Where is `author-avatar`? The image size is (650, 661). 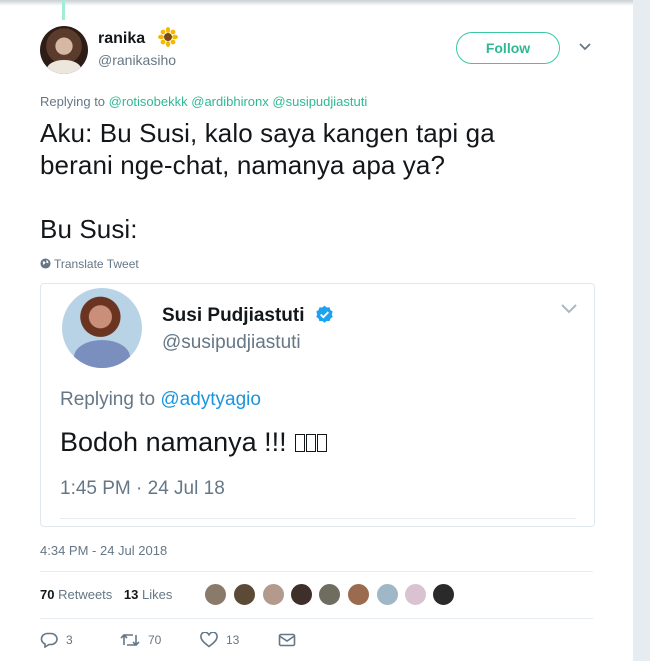 author-avatar is located at coordinates (64, 50).